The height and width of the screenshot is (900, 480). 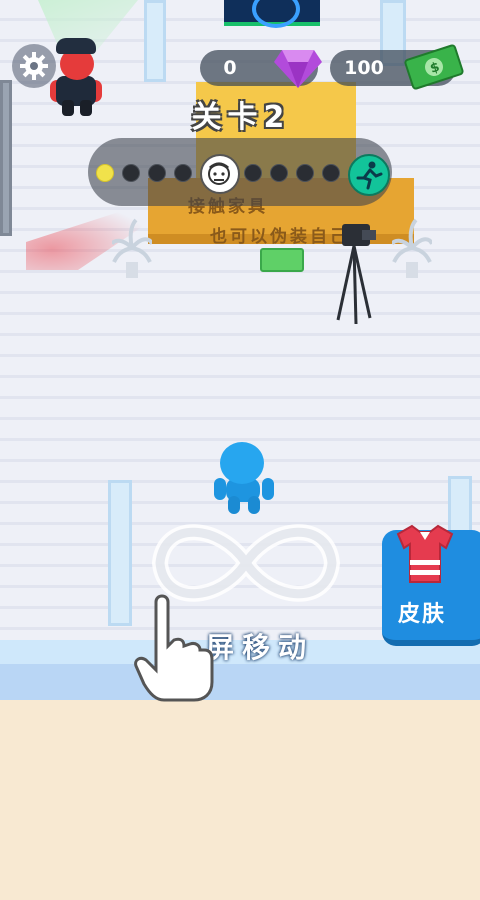 I want to click on camera-tripod, so click(x=356, y=274).